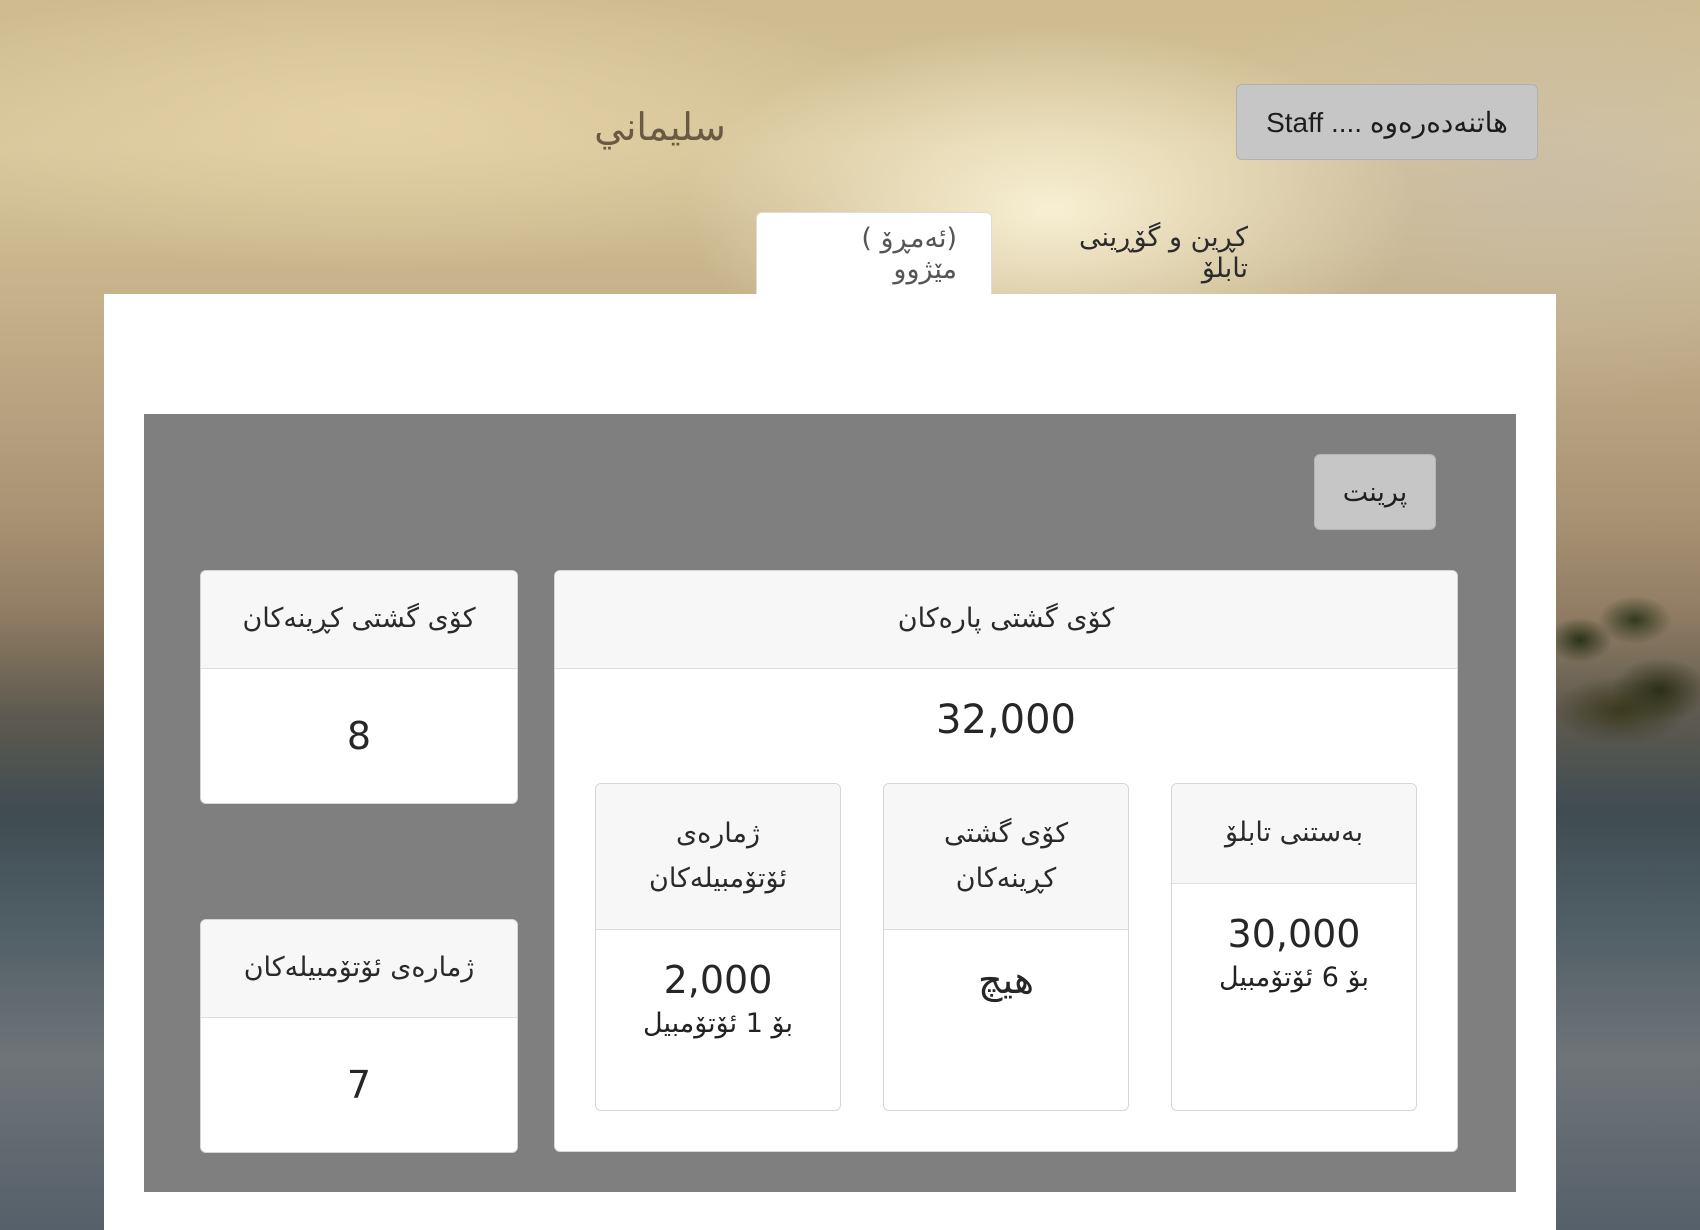 This screenshot has height=1230, width=1700. What do you see at coordinates (1294, 977) in the screenshot?
I see `breakdown-note: بۆ 6 ئۆتۆمبیل` at bounding box center [1294, 977].